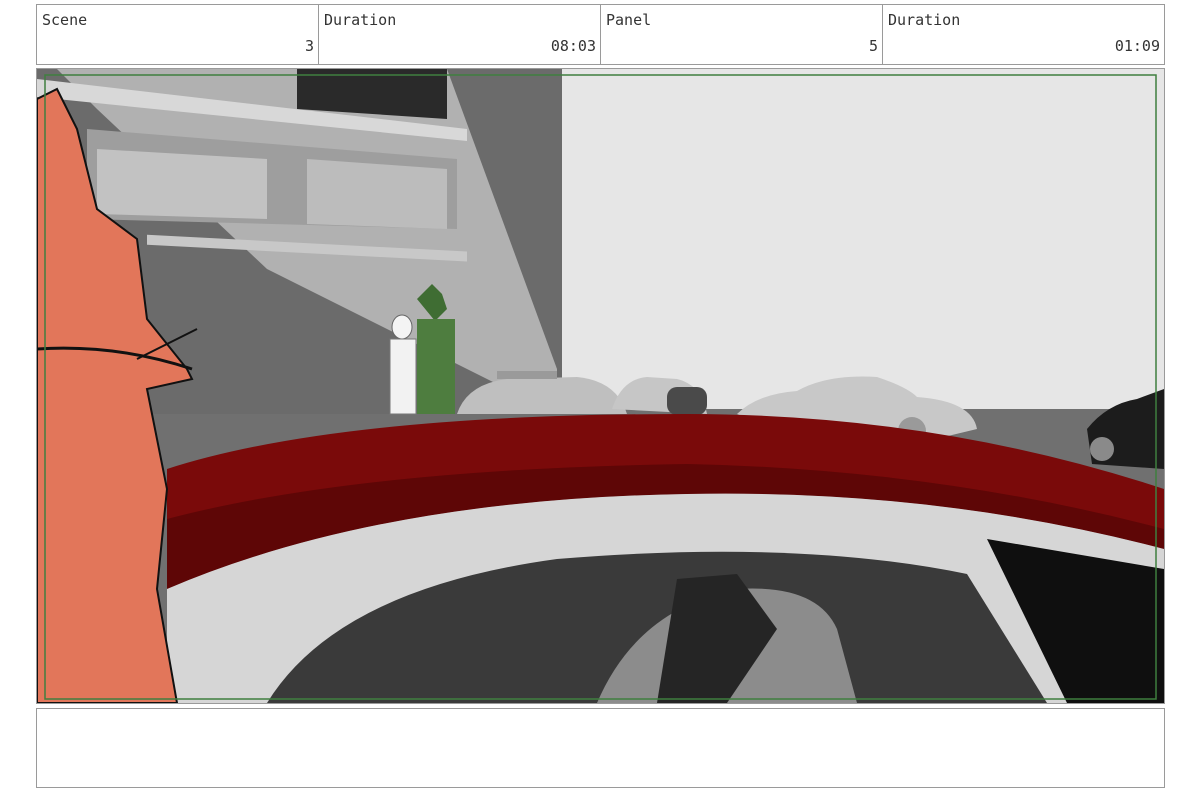 This screenshot has width=1202, height=794. What do you see at coordinates (460, 34) in the screenshot?
I see `scene-duration-cell: Duration 08:03` at bounding box center [460, 34].